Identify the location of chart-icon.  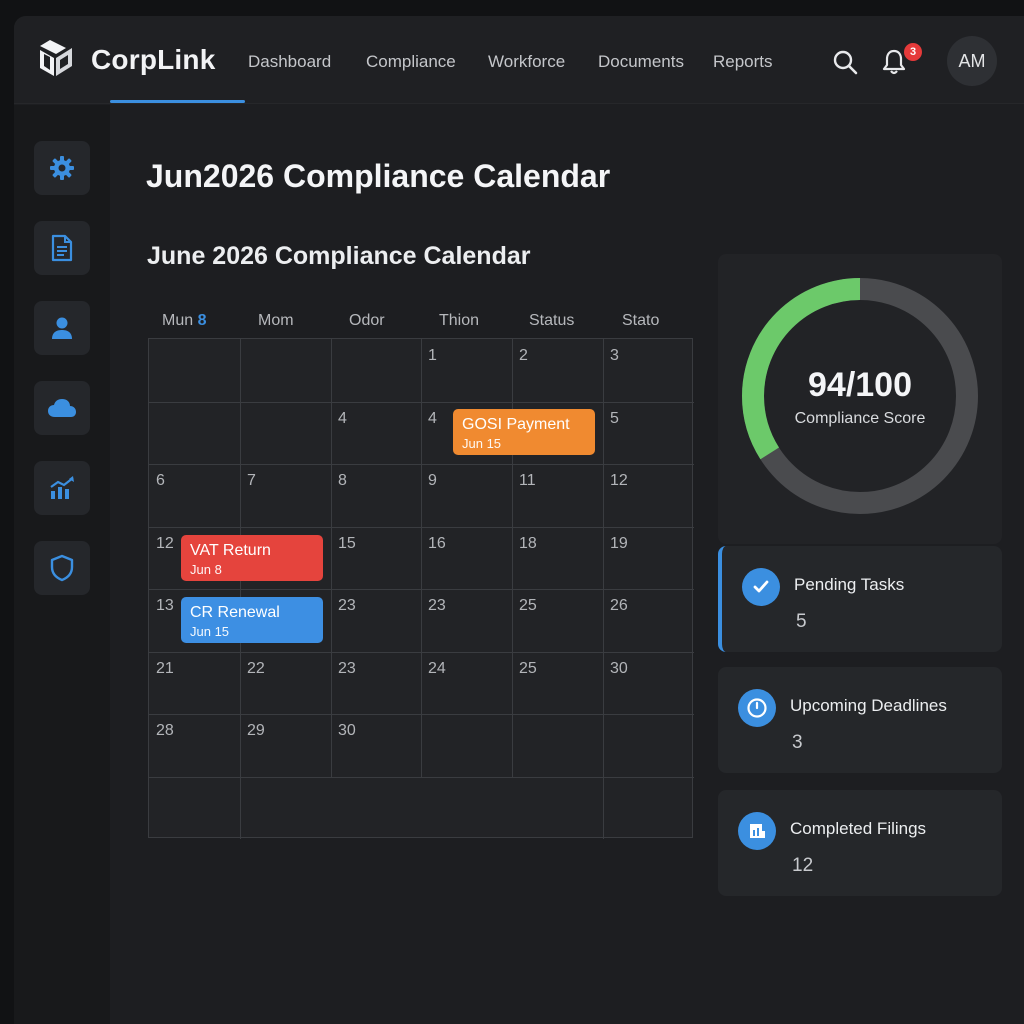
(62, 487).